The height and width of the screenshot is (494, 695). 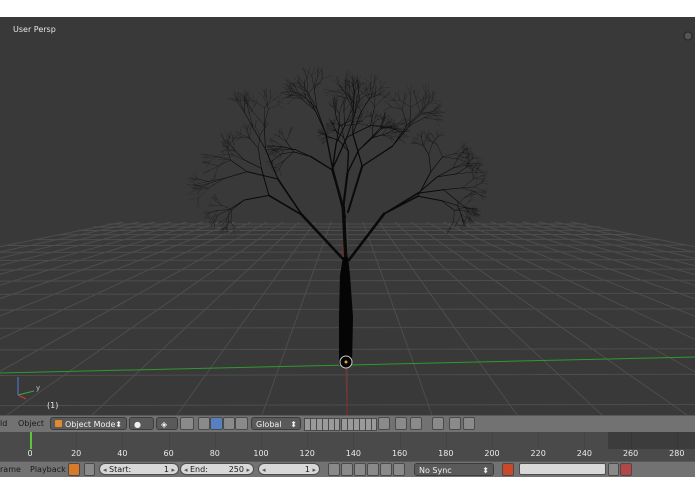 What do you see at coordinates (454, 469) in the screenshot?
I see `sync-selector: No Sync ⬍` at bounding box center [454, 469].